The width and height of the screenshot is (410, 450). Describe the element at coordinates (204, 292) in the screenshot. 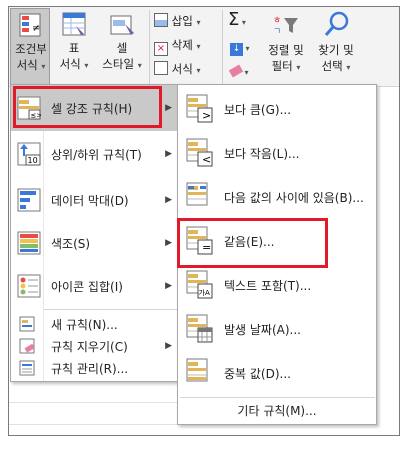

I see `svg-text: 가A` at that location.